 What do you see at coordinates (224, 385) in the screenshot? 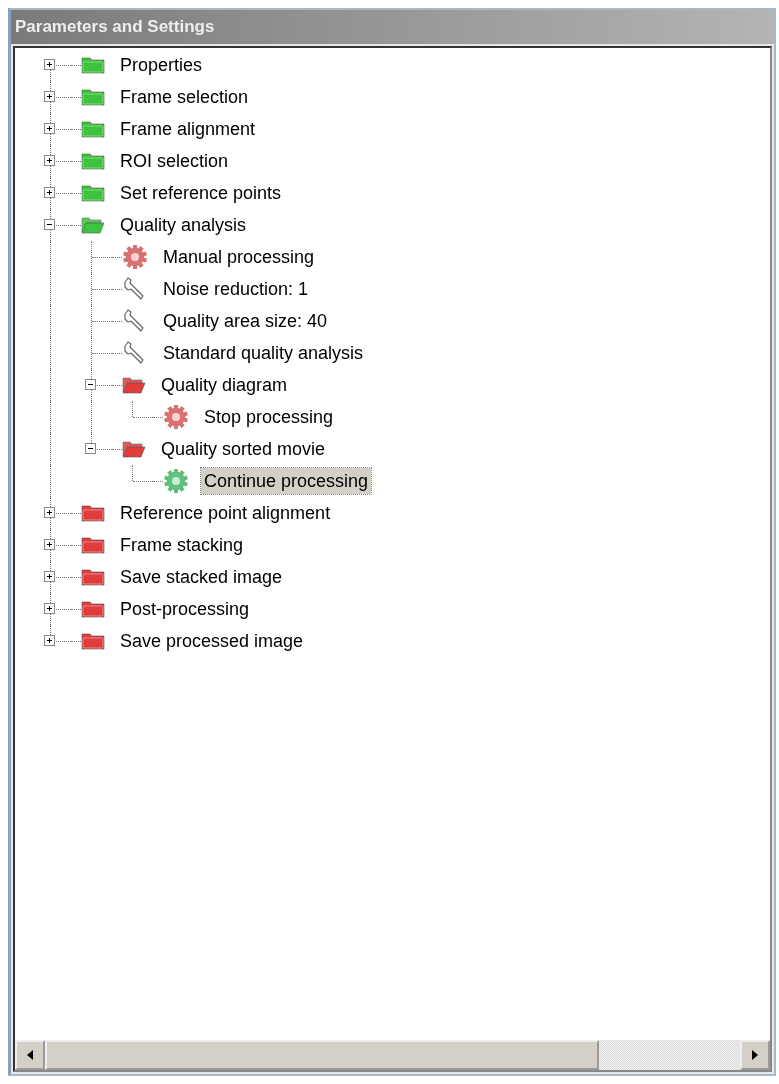
I see `tree-item: Quality diagram` at bounding box center [224, 385].